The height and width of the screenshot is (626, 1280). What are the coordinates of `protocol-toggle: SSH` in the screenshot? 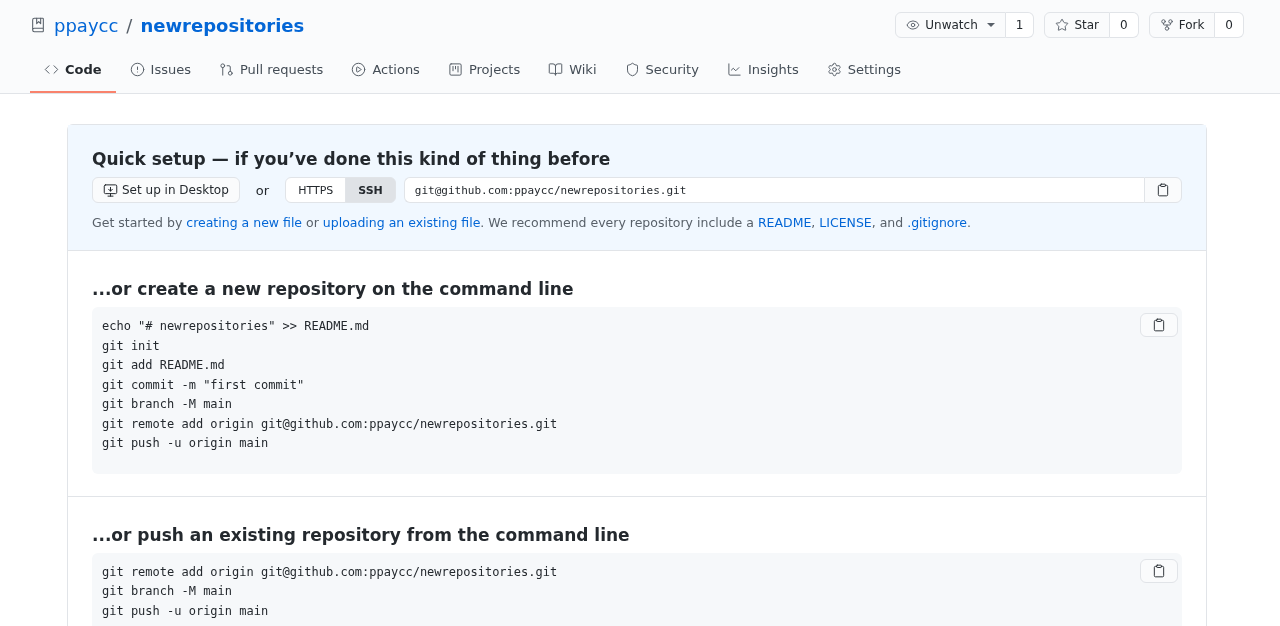 It's located at (370, 190).